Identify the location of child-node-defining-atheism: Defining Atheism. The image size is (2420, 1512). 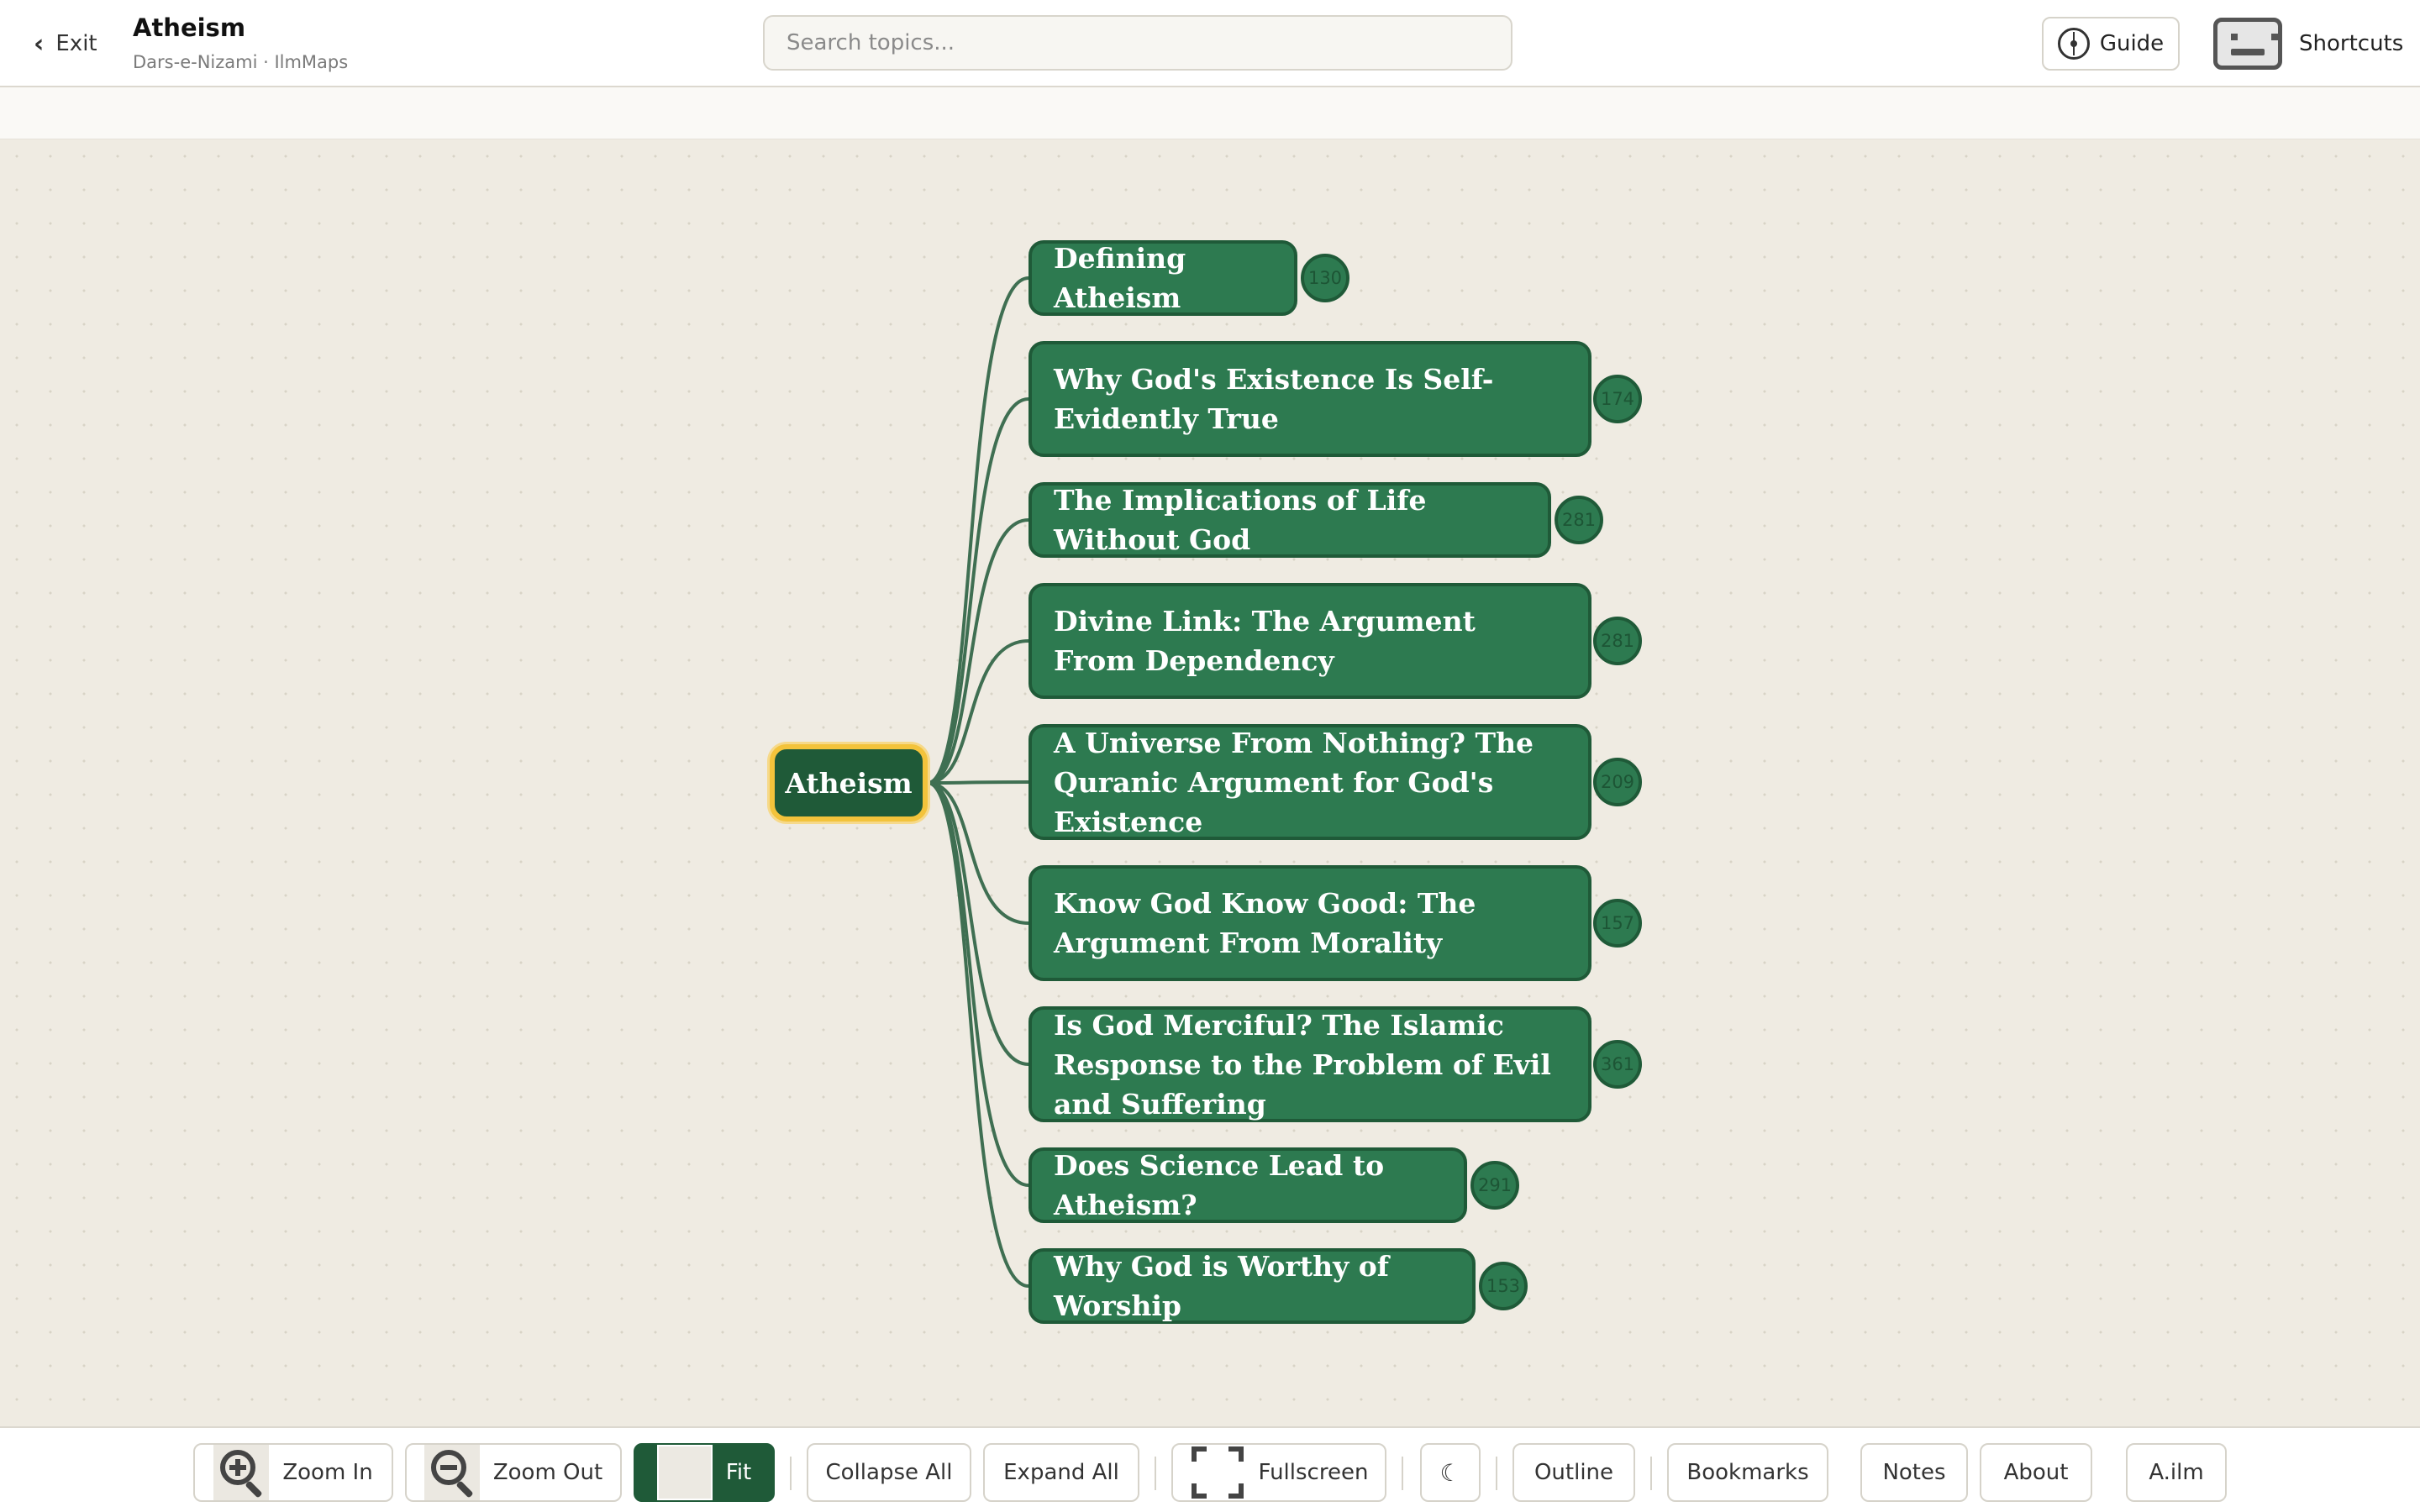
(1163, 278).